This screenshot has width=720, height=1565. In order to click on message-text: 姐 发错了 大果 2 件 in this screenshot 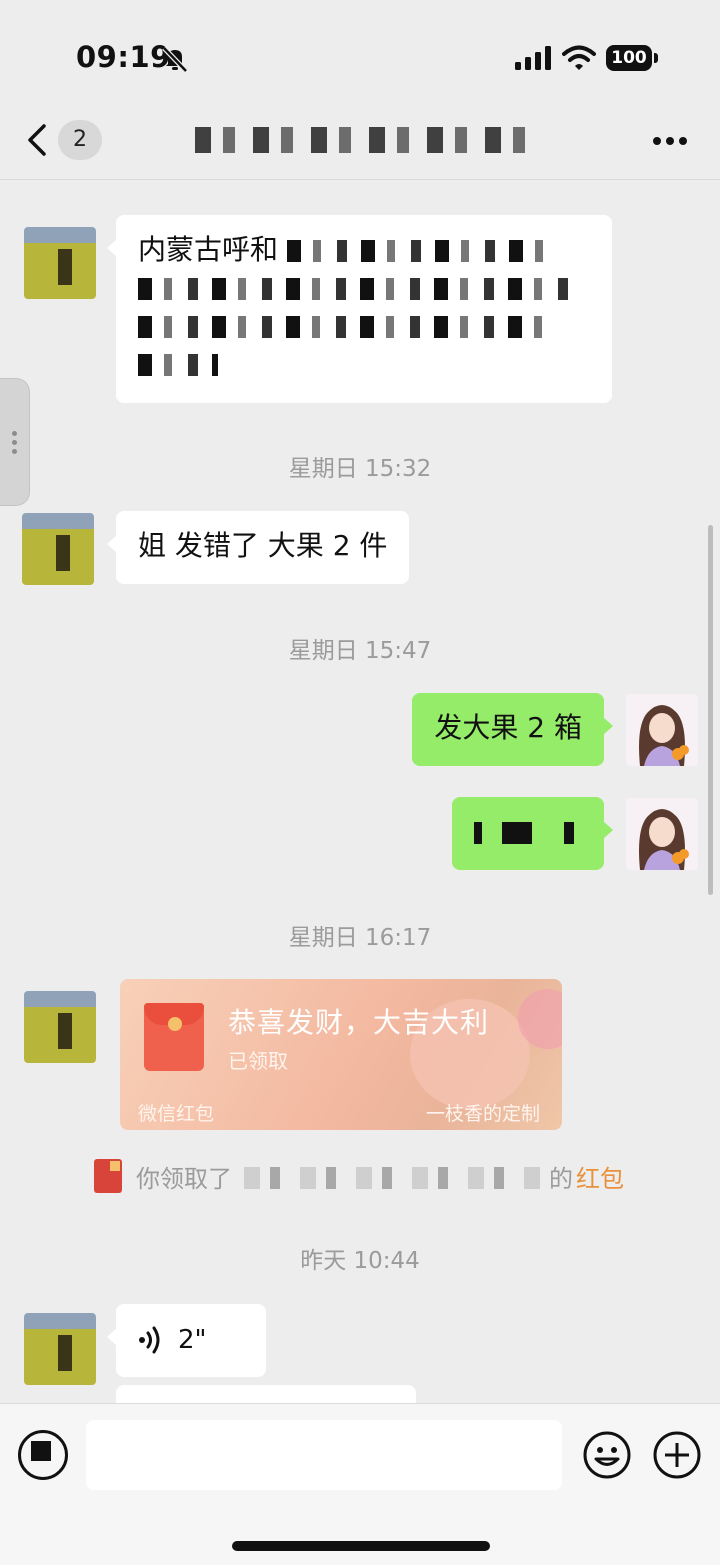, I will do `click(263, 545)`.